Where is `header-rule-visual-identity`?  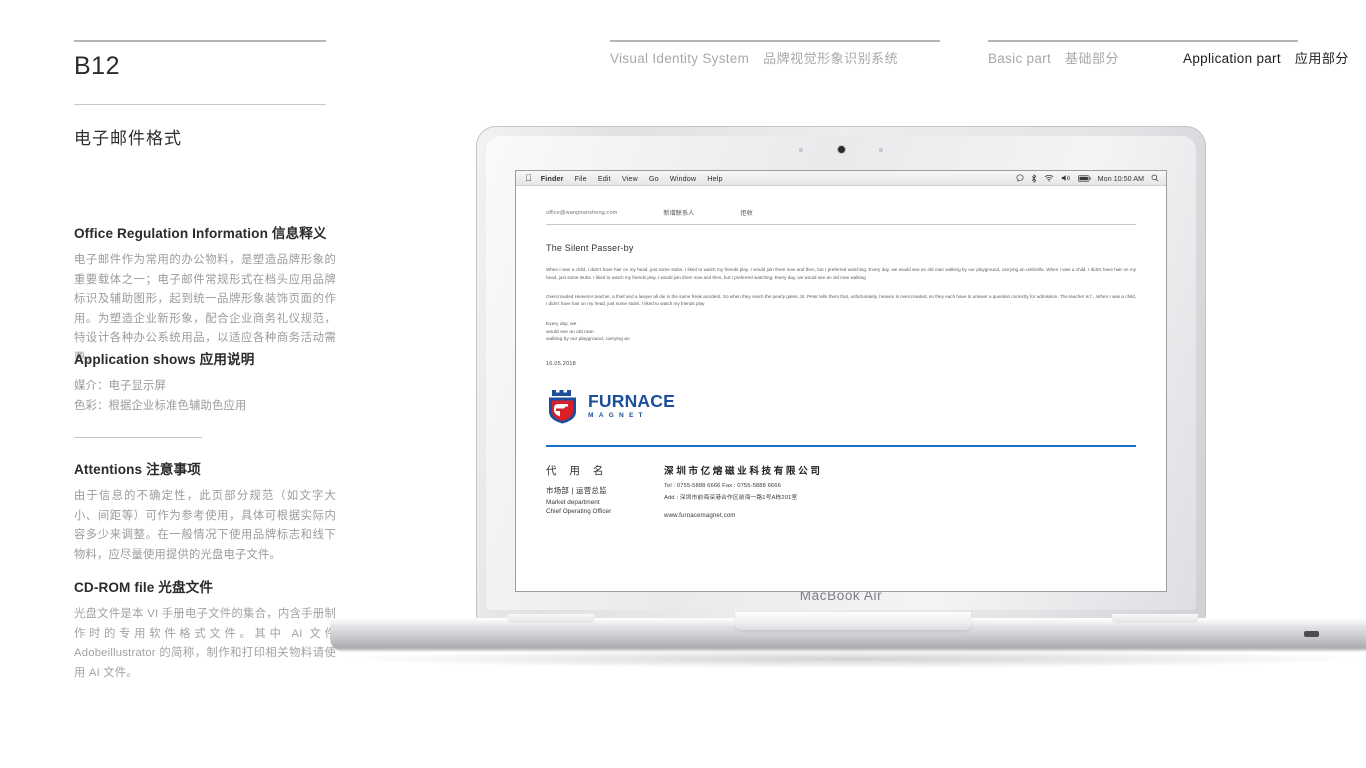 header-rule-visual-identity is located at coordinates (775, 41).